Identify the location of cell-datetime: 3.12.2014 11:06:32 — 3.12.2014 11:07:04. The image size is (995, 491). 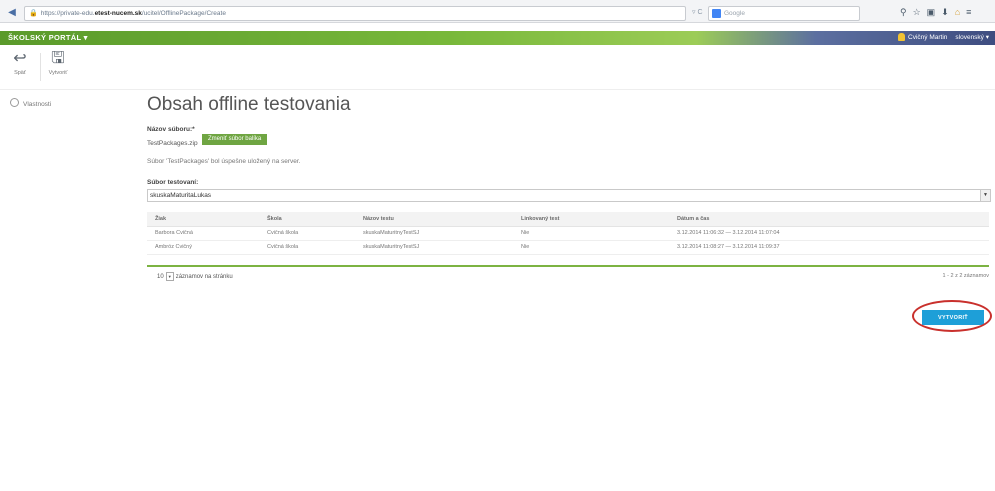
(728, 233).